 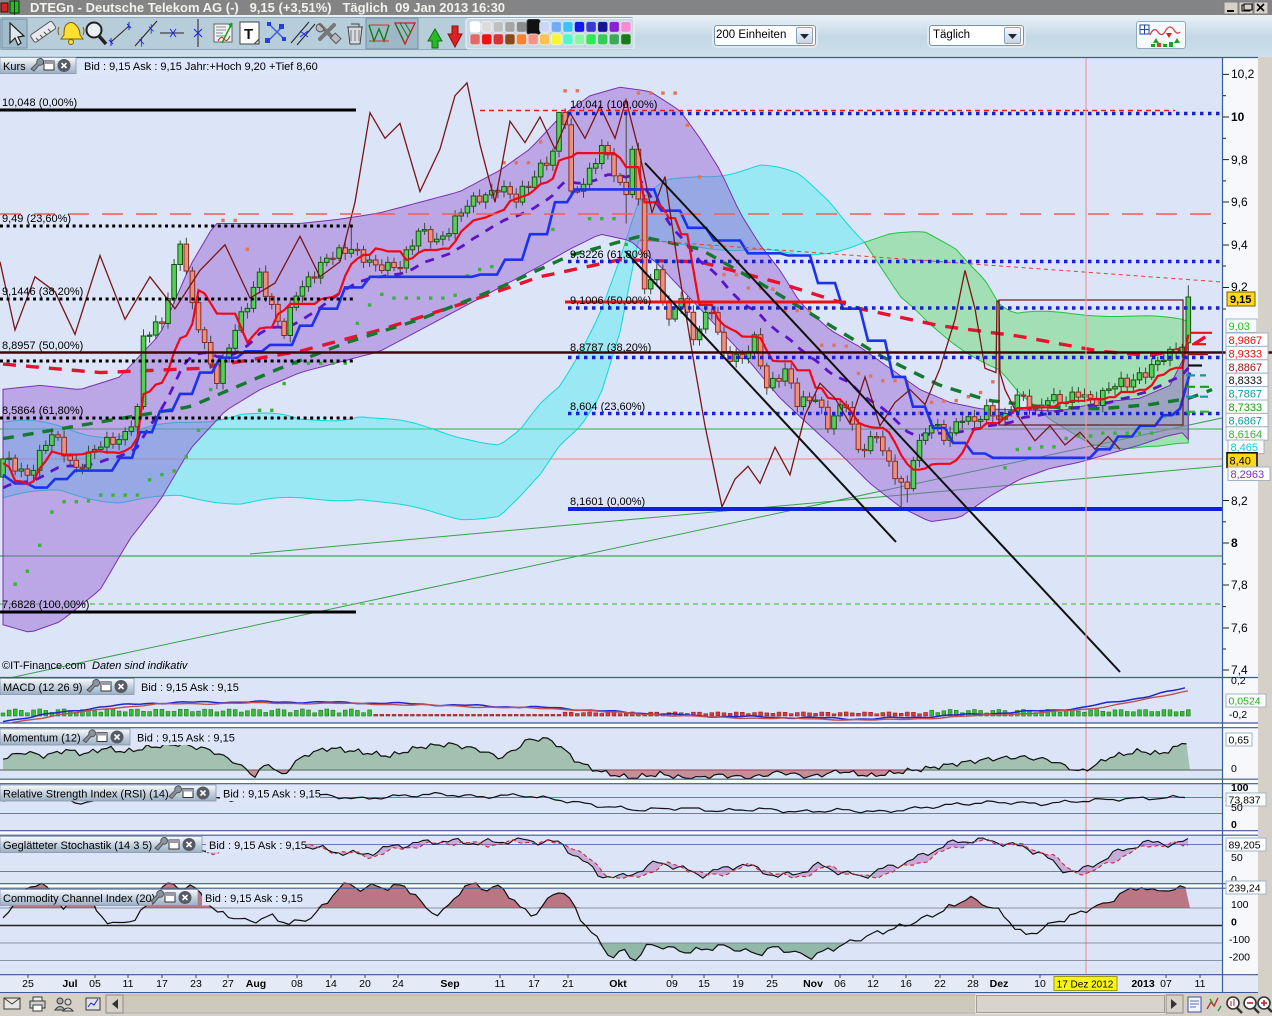 I want to click on svg-text: 8,1601 (0,00%), so click(x=607, y=502).